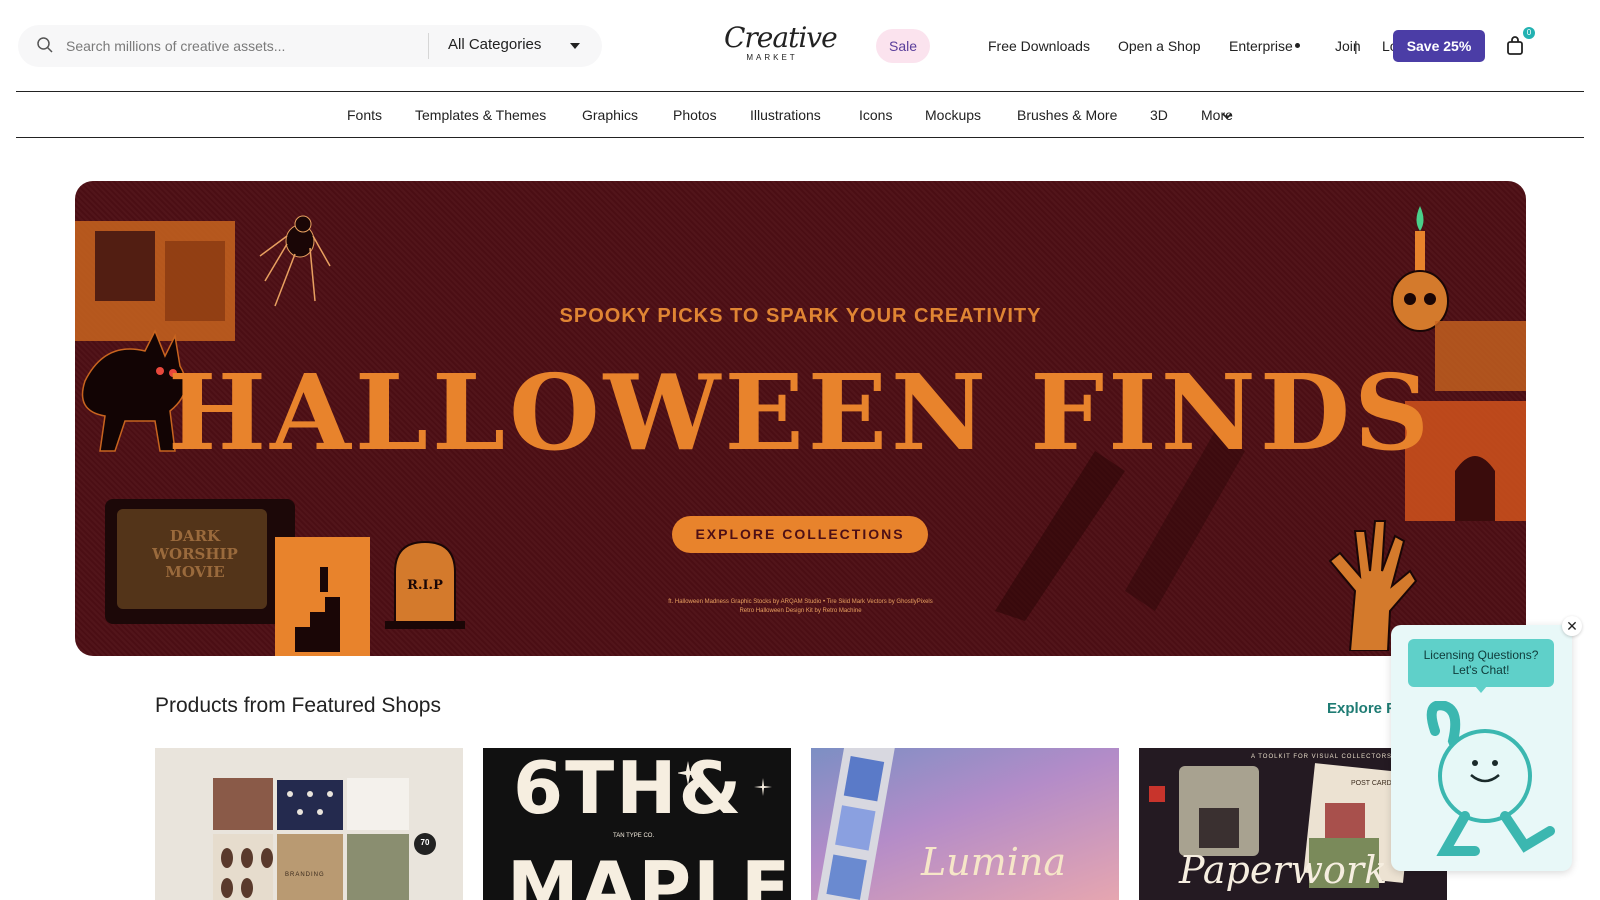 The height and width of the screenshot is (900, 1600). What do you see at coordinates (855, 824) in the screenshot?
I see `film-strip-illustration` at bounding box center [855, 824].